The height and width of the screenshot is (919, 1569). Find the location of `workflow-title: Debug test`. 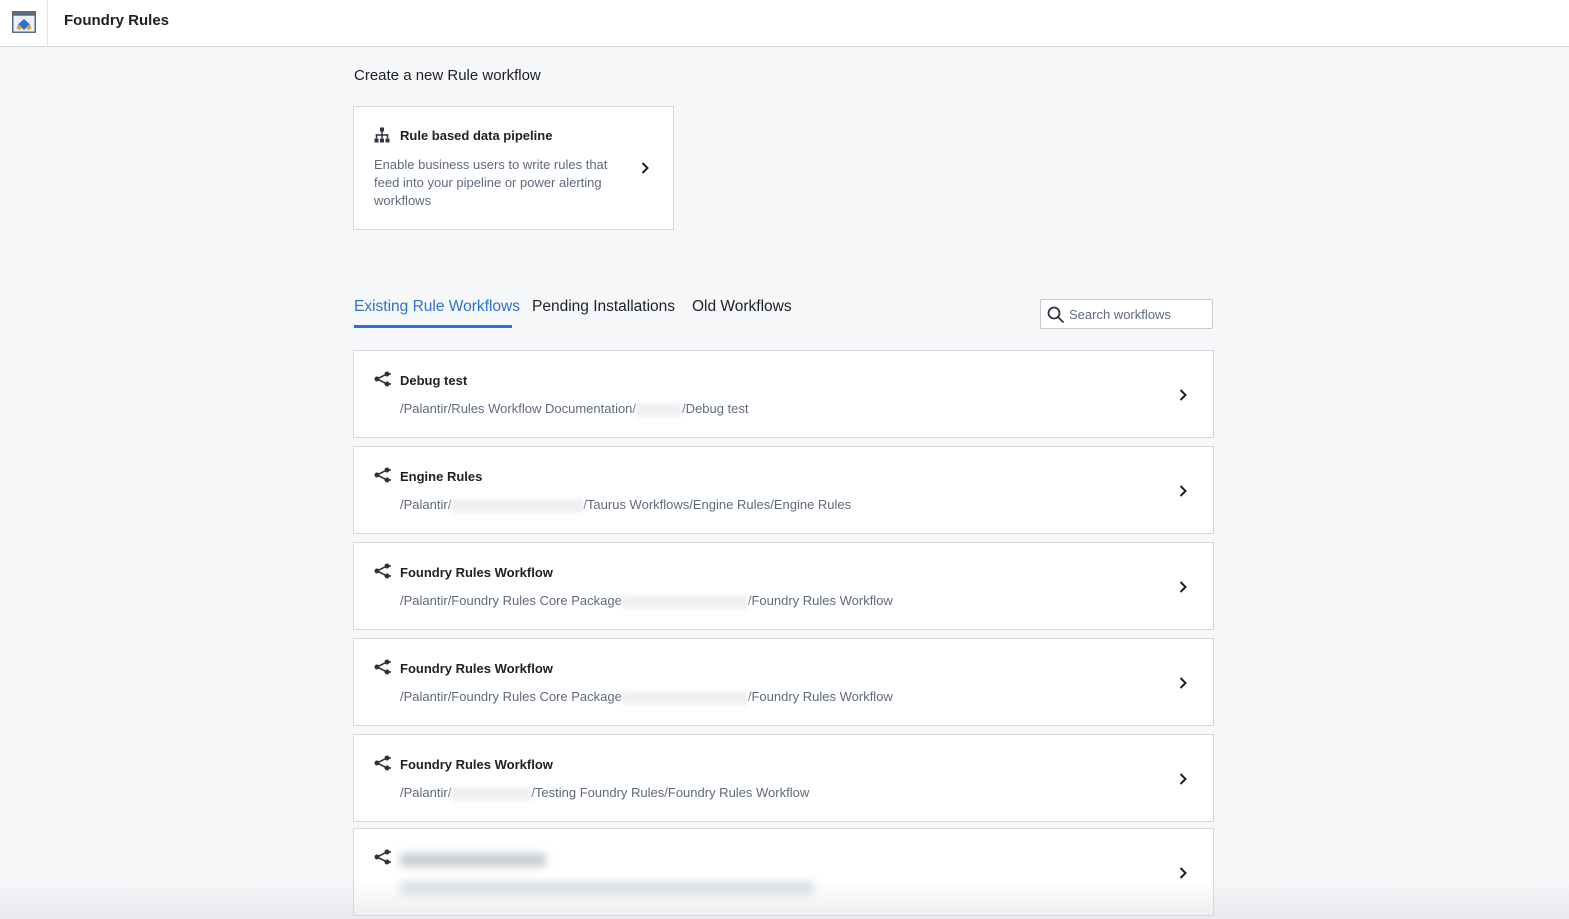

workflow-title: Debug test is located at coordinates (434, 380).